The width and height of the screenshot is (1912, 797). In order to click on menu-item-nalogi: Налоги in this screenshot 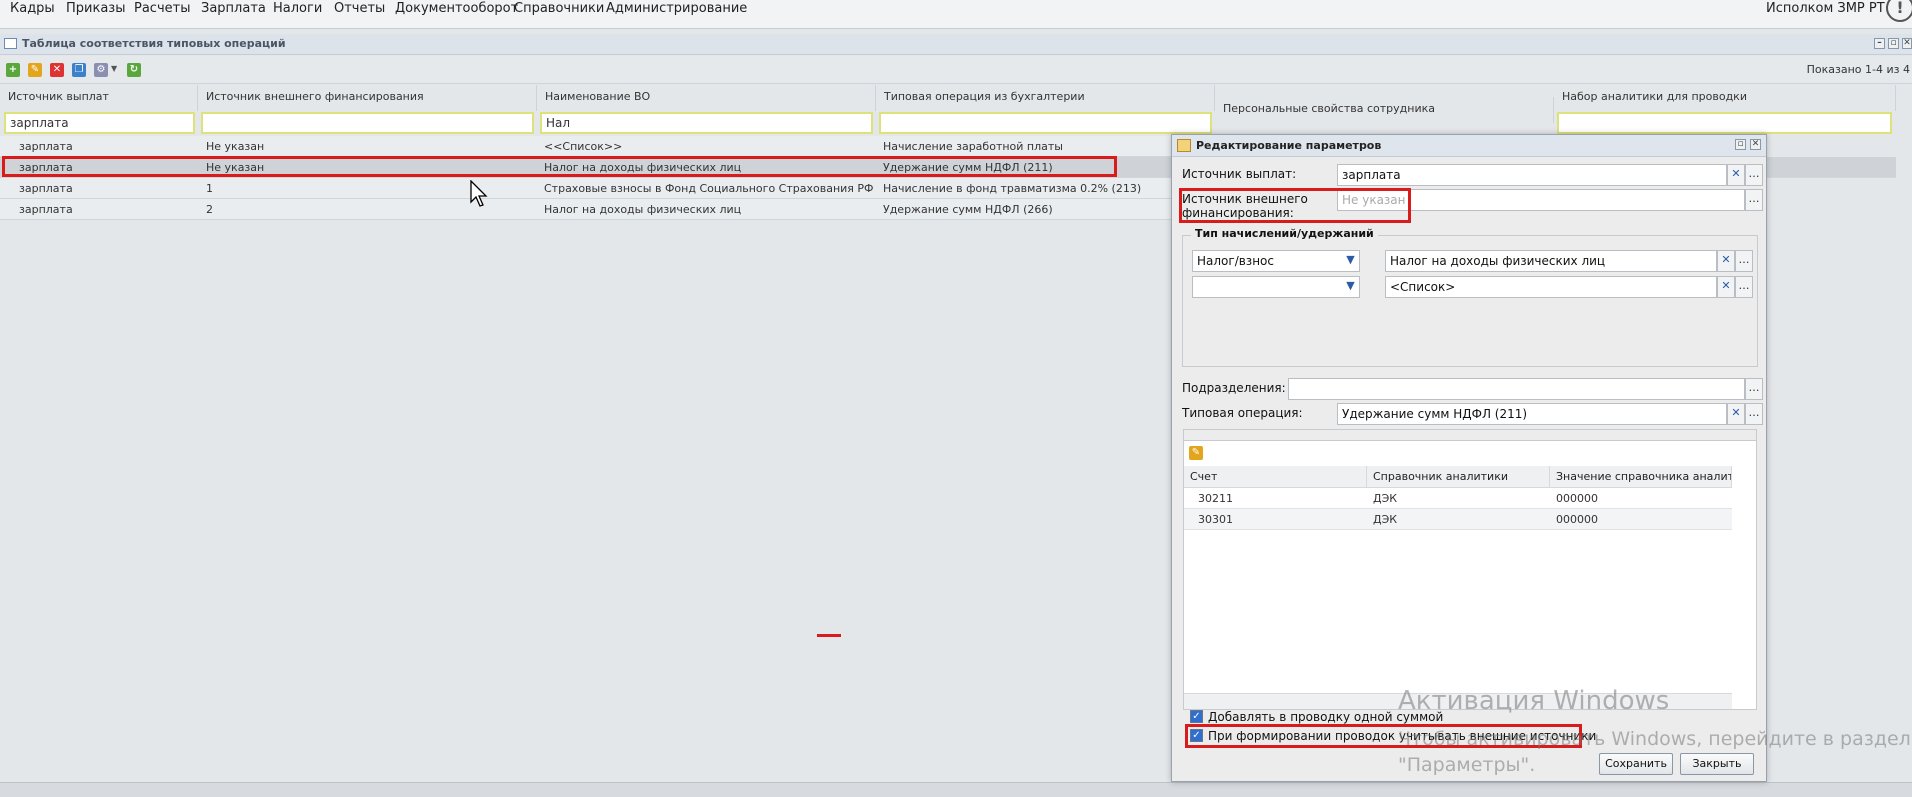, I will do `click(297, 8)`.